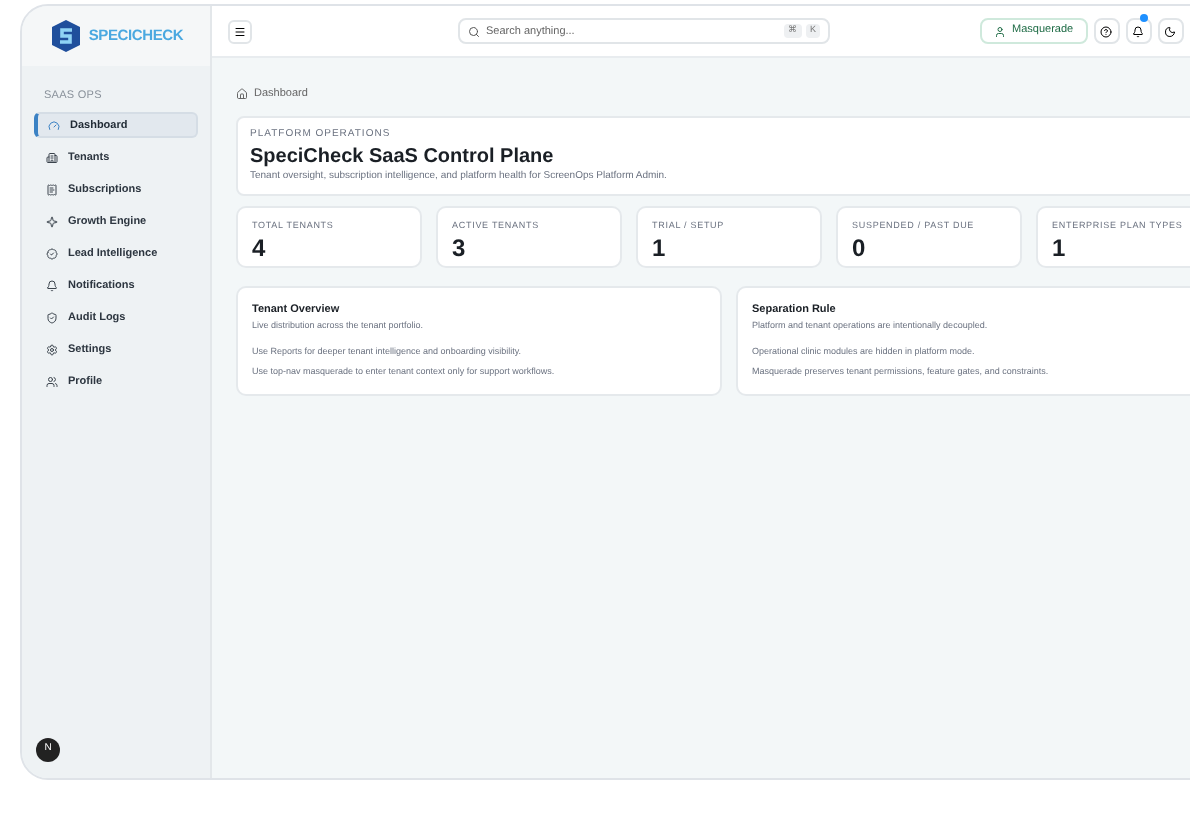 This screenshot has width=1190, height=816. I want to click on stat-value: 4, so click(260, 248).